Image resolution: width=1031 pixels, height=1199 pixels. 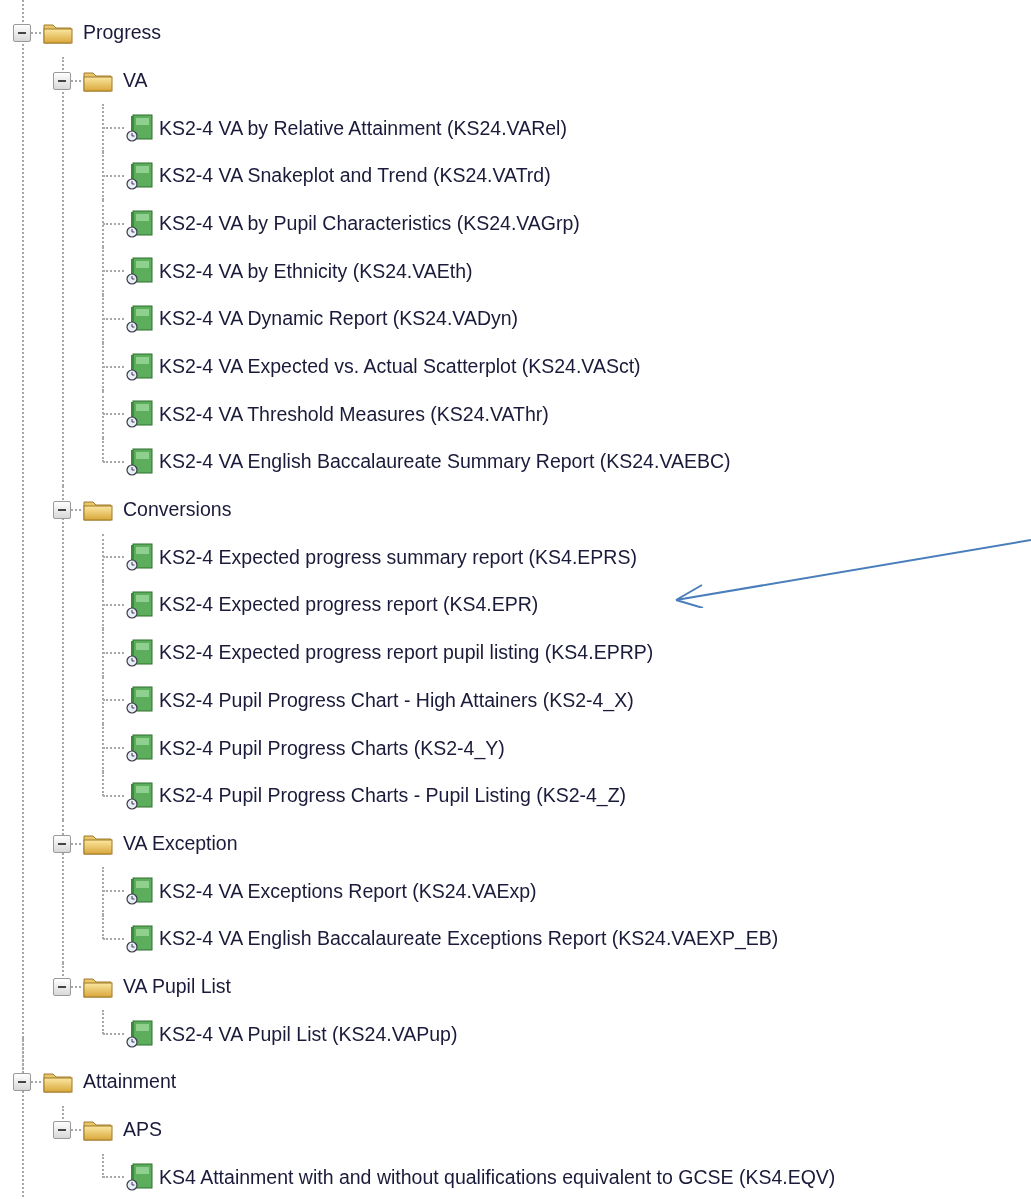 I want to click on folder-label: Conversions, so click(x=177, y=510).